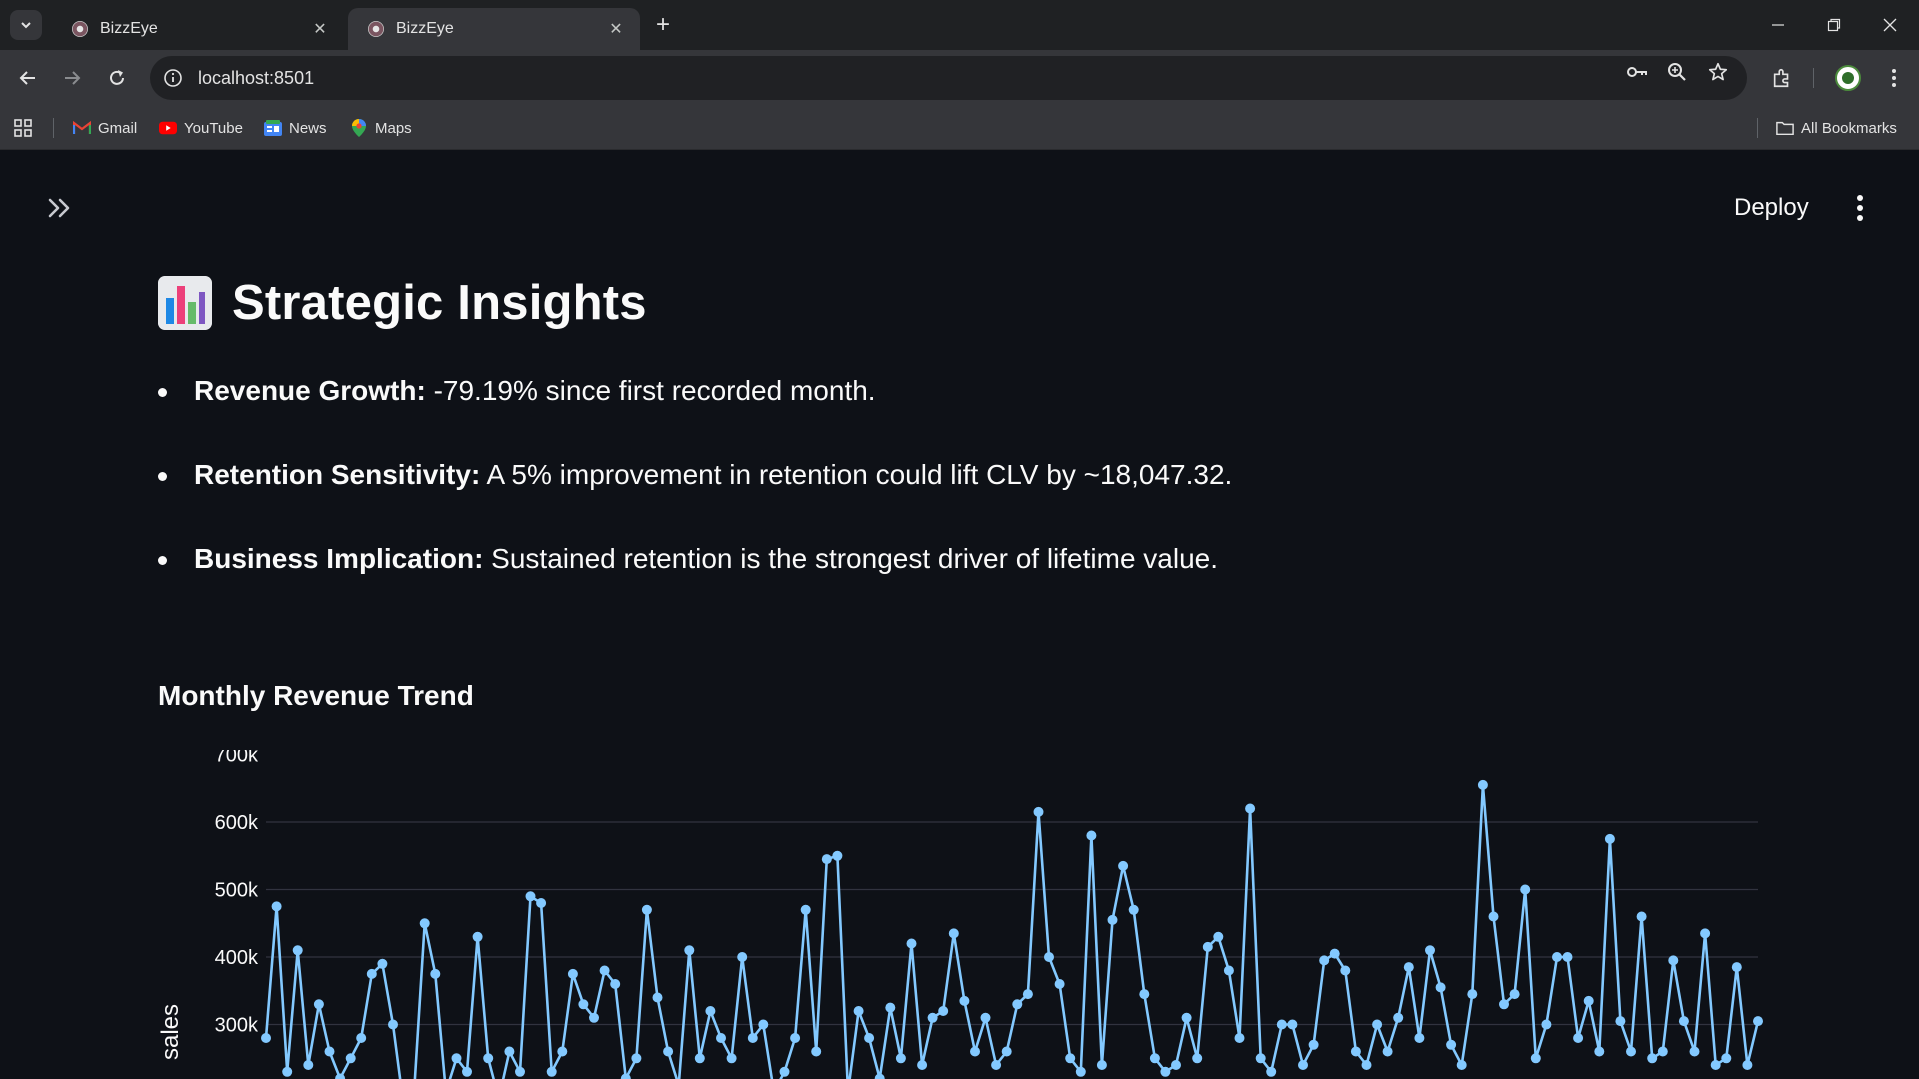  Describe the element at coordinates (663, 24) in the screenshot. I see `new-tab-button: +` at that location.